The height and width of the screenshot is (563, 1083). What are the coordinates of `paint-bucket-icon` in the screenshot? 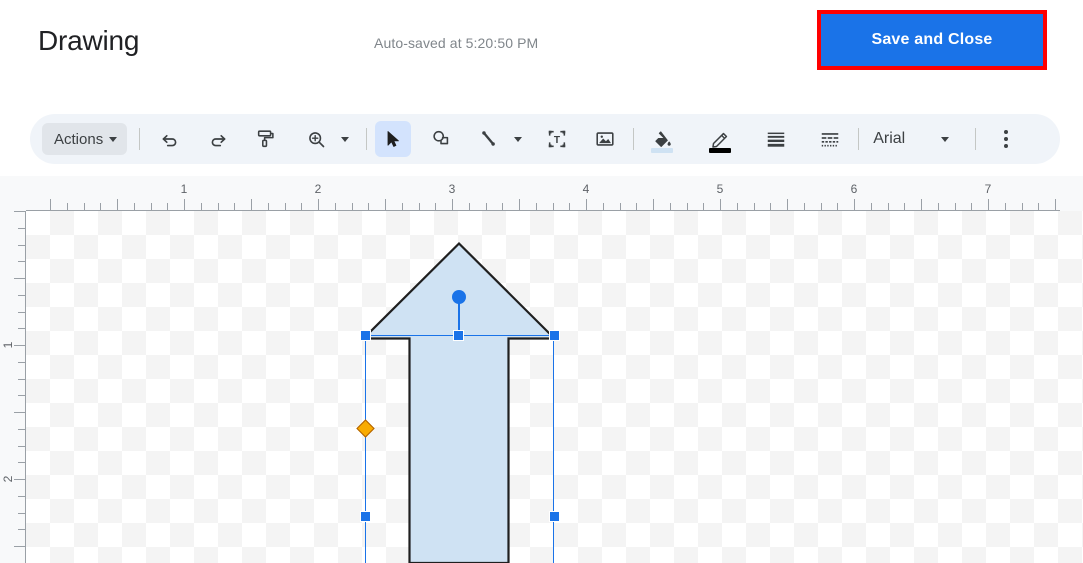 It's located at (663, 138).